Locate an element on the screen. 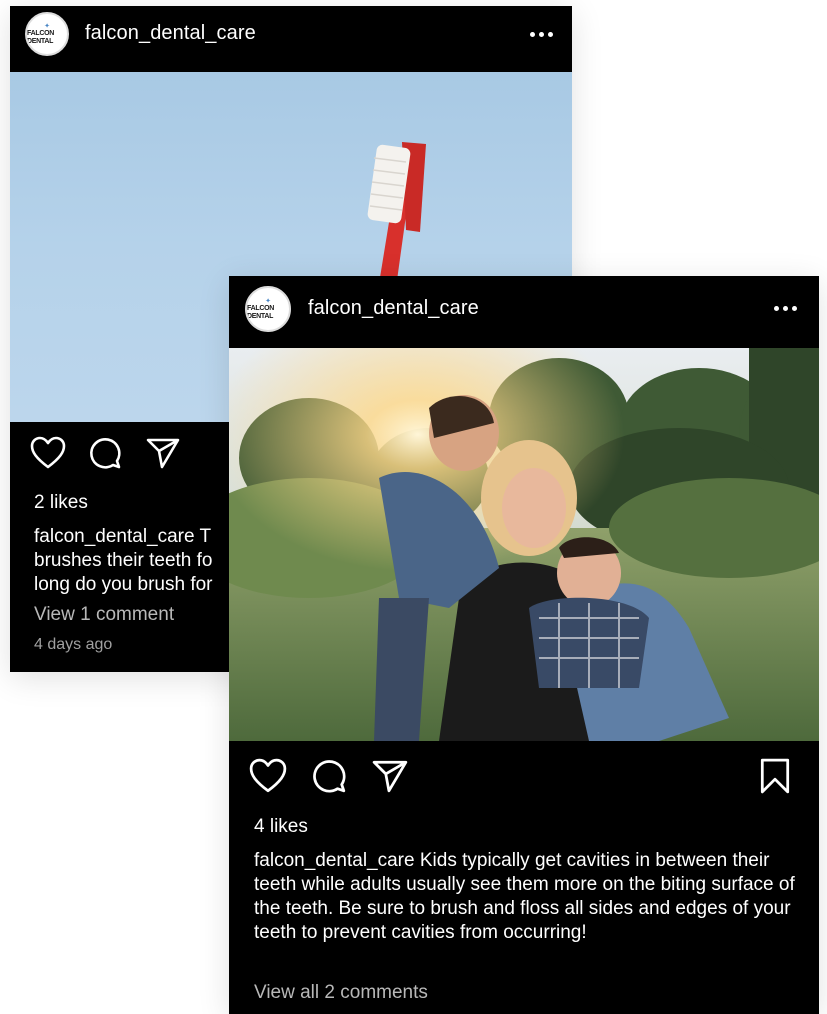 The height and width of the screenshot is (1014, 827). bookmark-icon is located at coordinates (775, 776).